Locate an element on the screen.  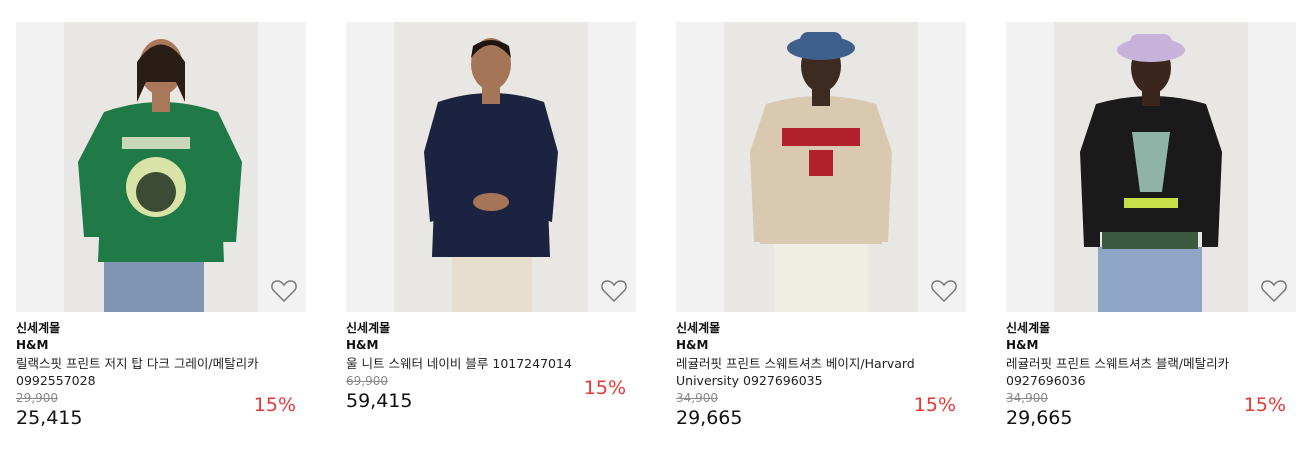
black-metallica-sweatshirt-photo is located at coordinates (1151, 167).